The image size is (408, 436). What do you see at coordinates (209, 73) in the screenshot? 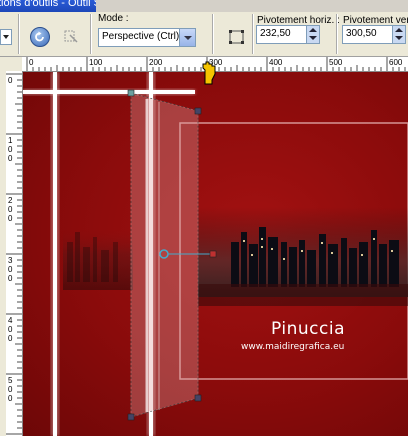
I see `hand-cursor-icon` at bounding box center [209, 73].